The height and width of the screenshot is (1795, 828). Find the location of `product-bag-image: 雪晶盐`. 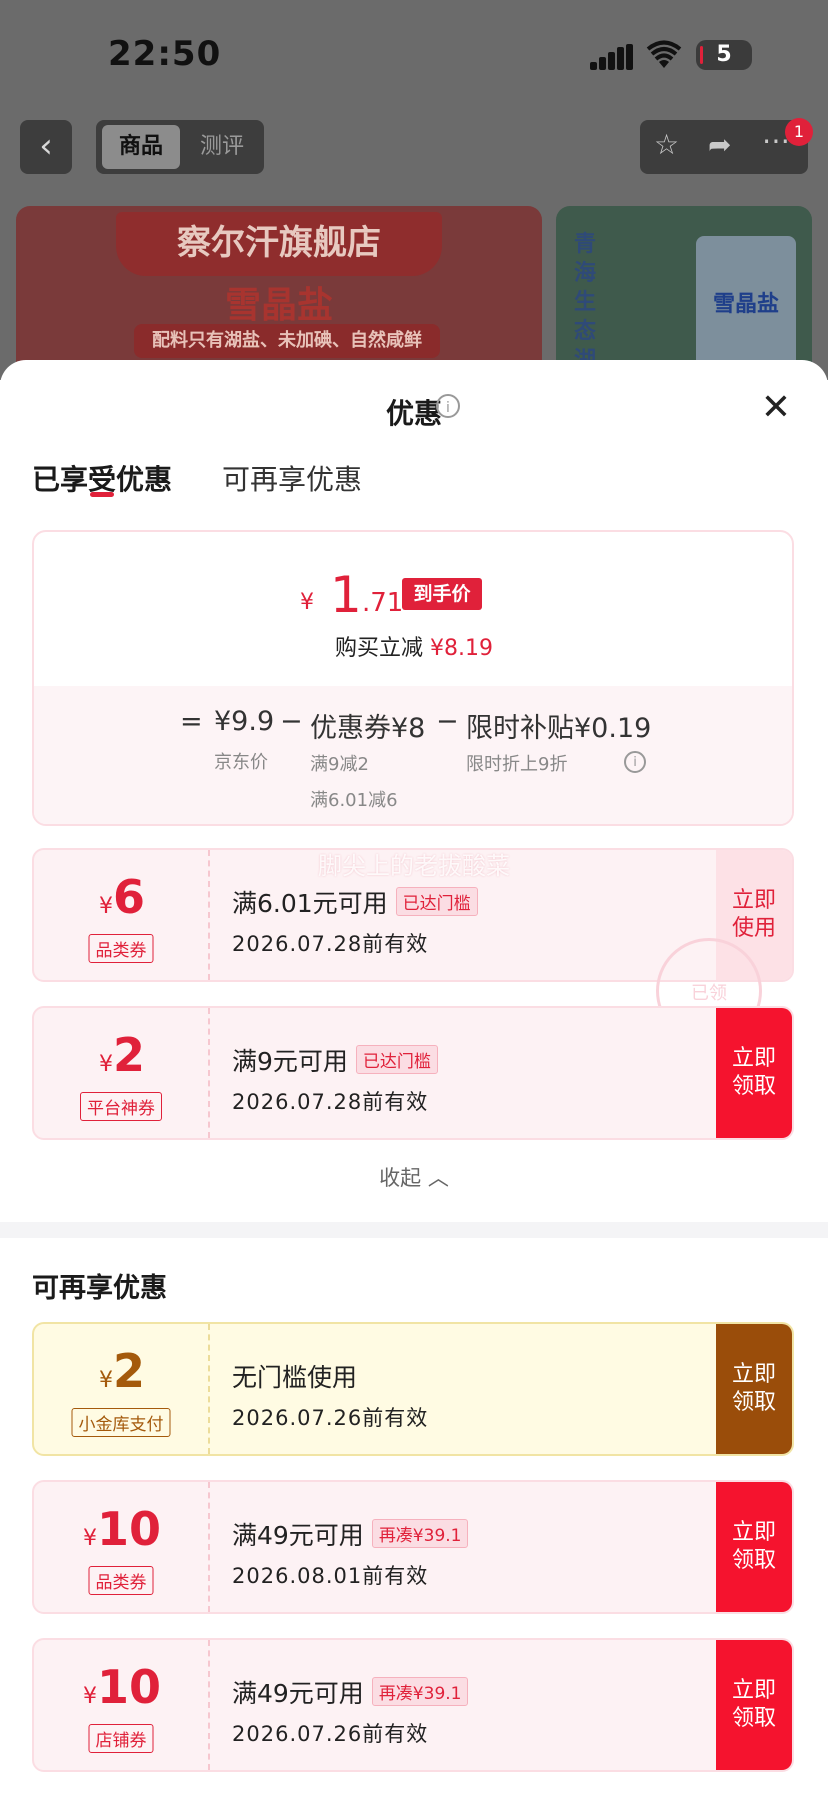

product-bag-image: 雪晶盐 is located at coordinates (746, 306).